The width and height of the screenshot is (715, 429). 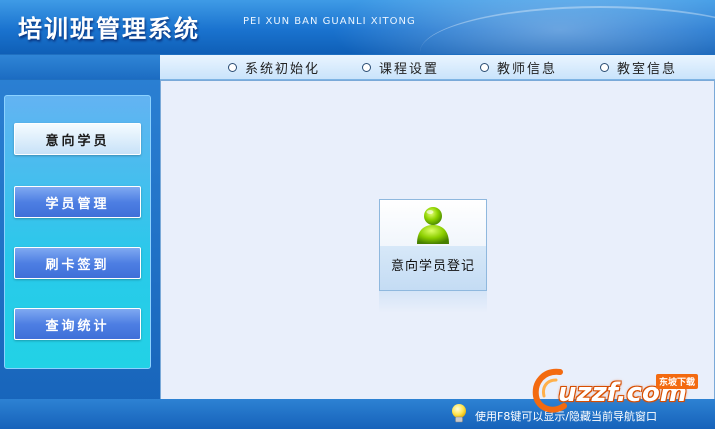 What do you see at coordinates (459, 413) in the screenshot?
I see `lightbulb-icon` at bounding box center [459, 413].